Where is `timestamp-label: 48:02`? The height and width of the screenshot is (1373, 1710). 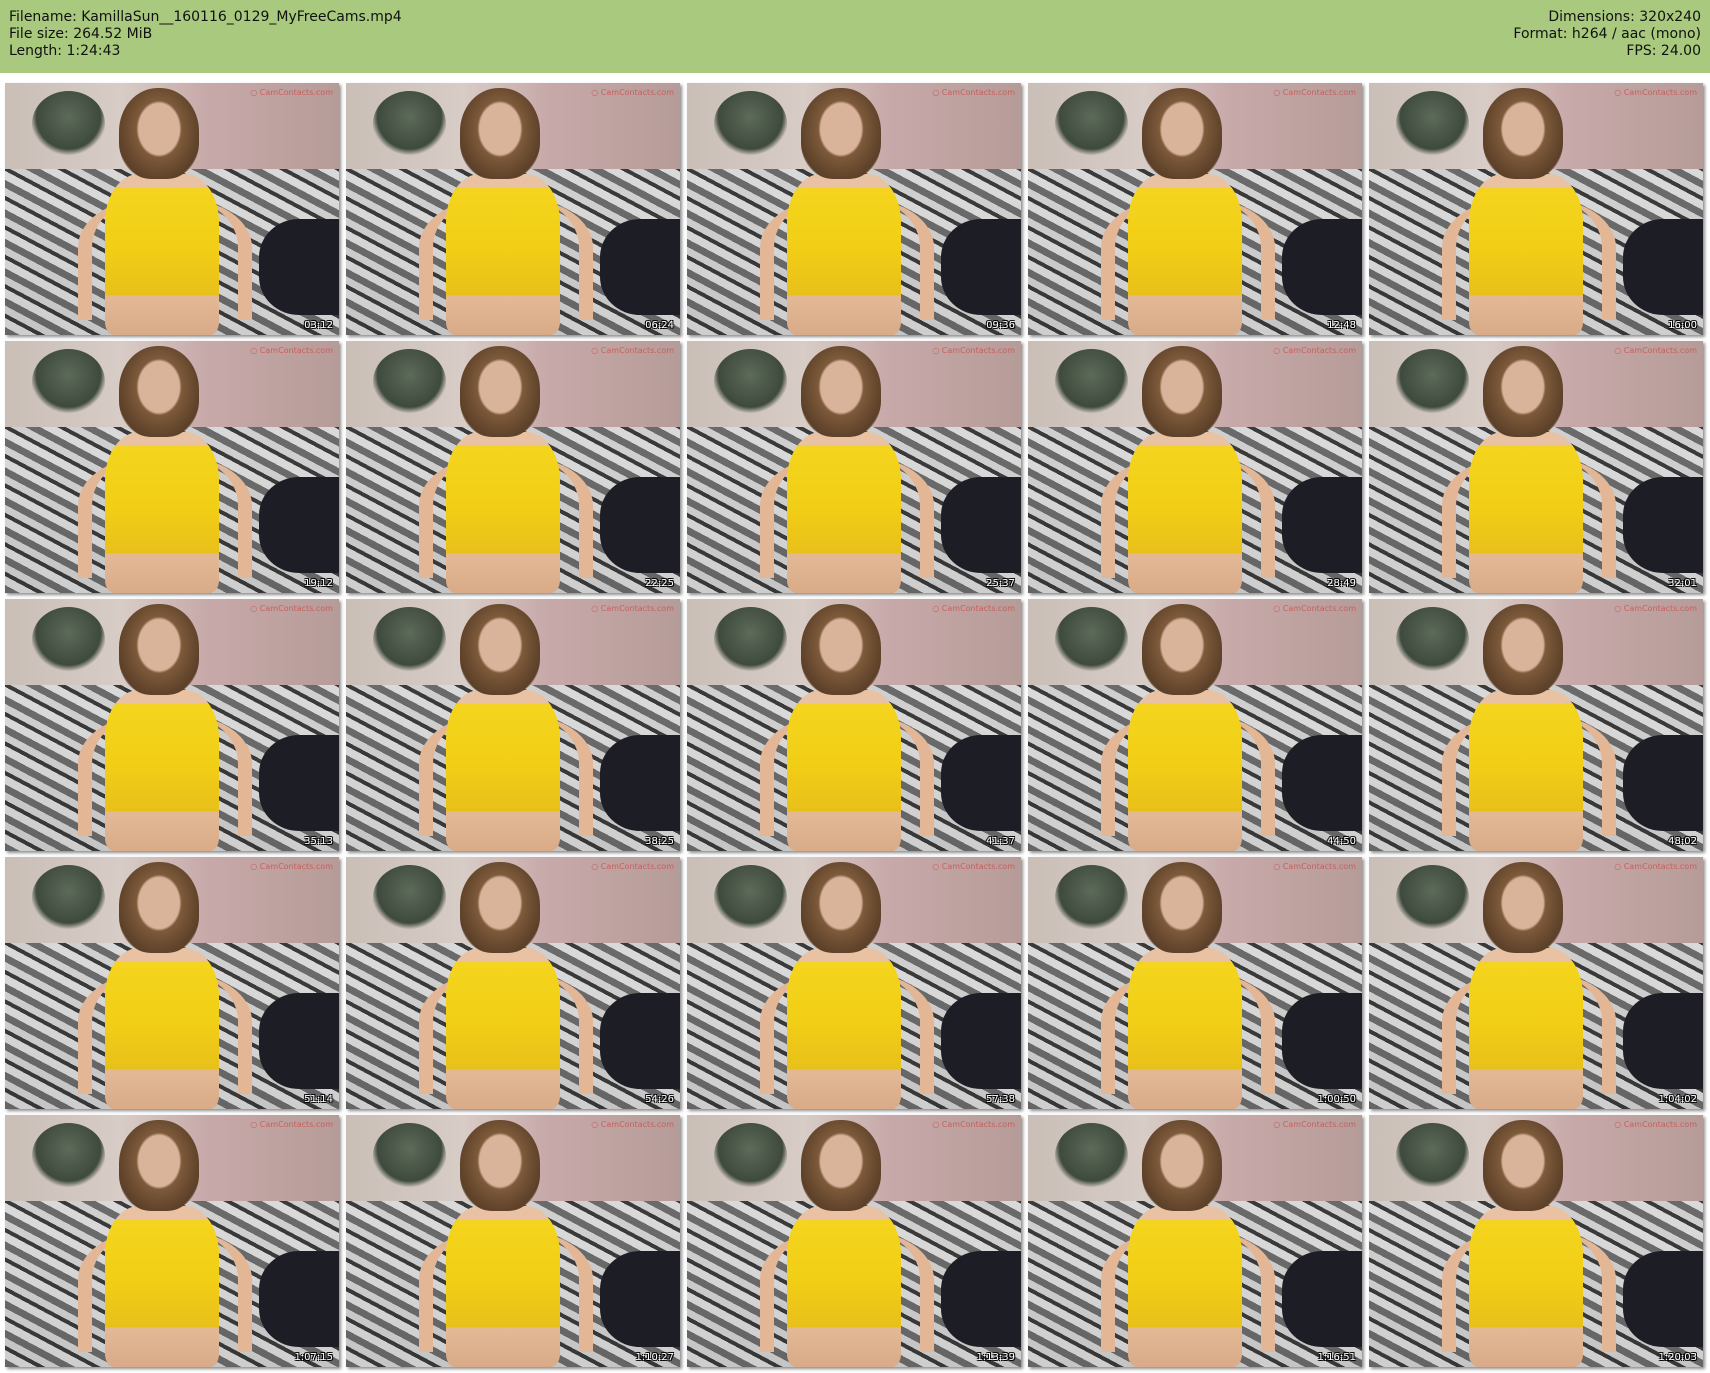
timestamp-label: 48:02 is located at coordinates (1682, 841).